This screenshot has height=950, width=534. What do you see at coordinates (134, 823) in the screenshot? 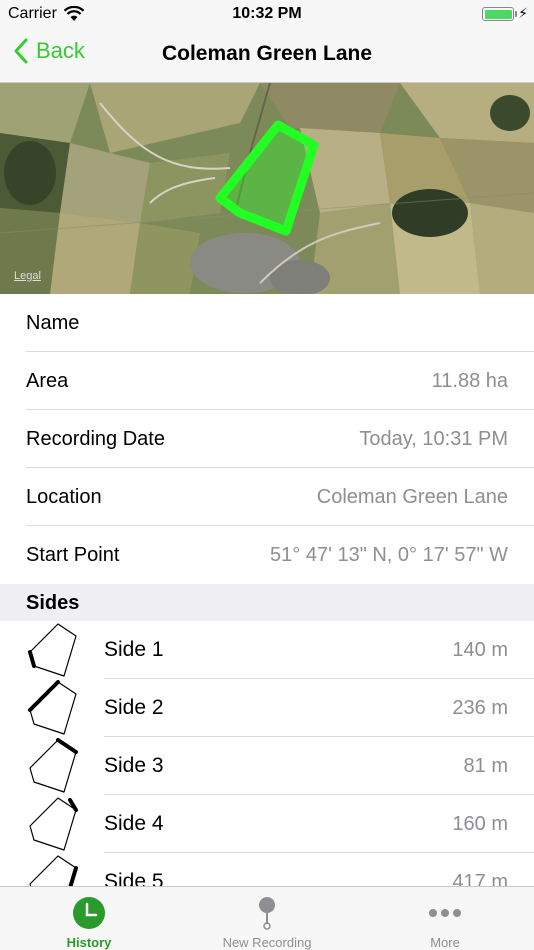
I see `side-name: Side 4` at bounding box center [134, 823].